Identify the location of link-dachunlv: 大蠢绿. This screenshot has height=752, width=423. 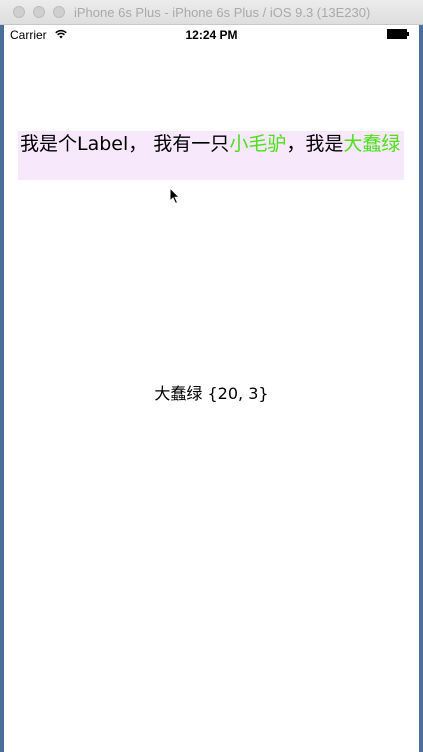
(371, 144).